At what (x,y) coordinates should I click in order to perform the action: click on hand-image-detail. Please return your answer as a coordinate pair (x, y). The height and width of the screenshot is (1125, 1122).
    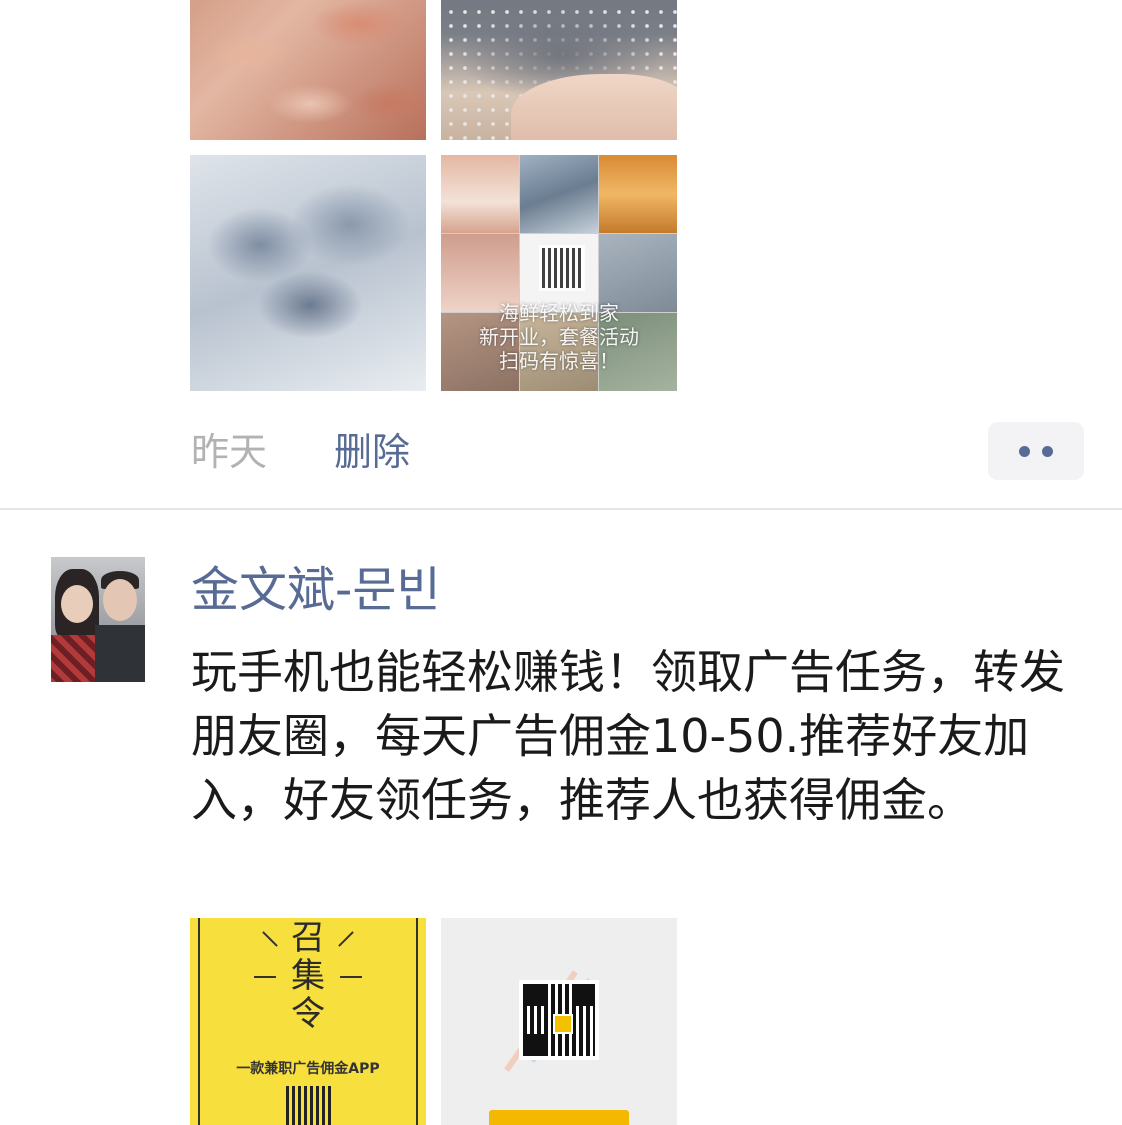
    Looking at the image, I should click on (594, 107).